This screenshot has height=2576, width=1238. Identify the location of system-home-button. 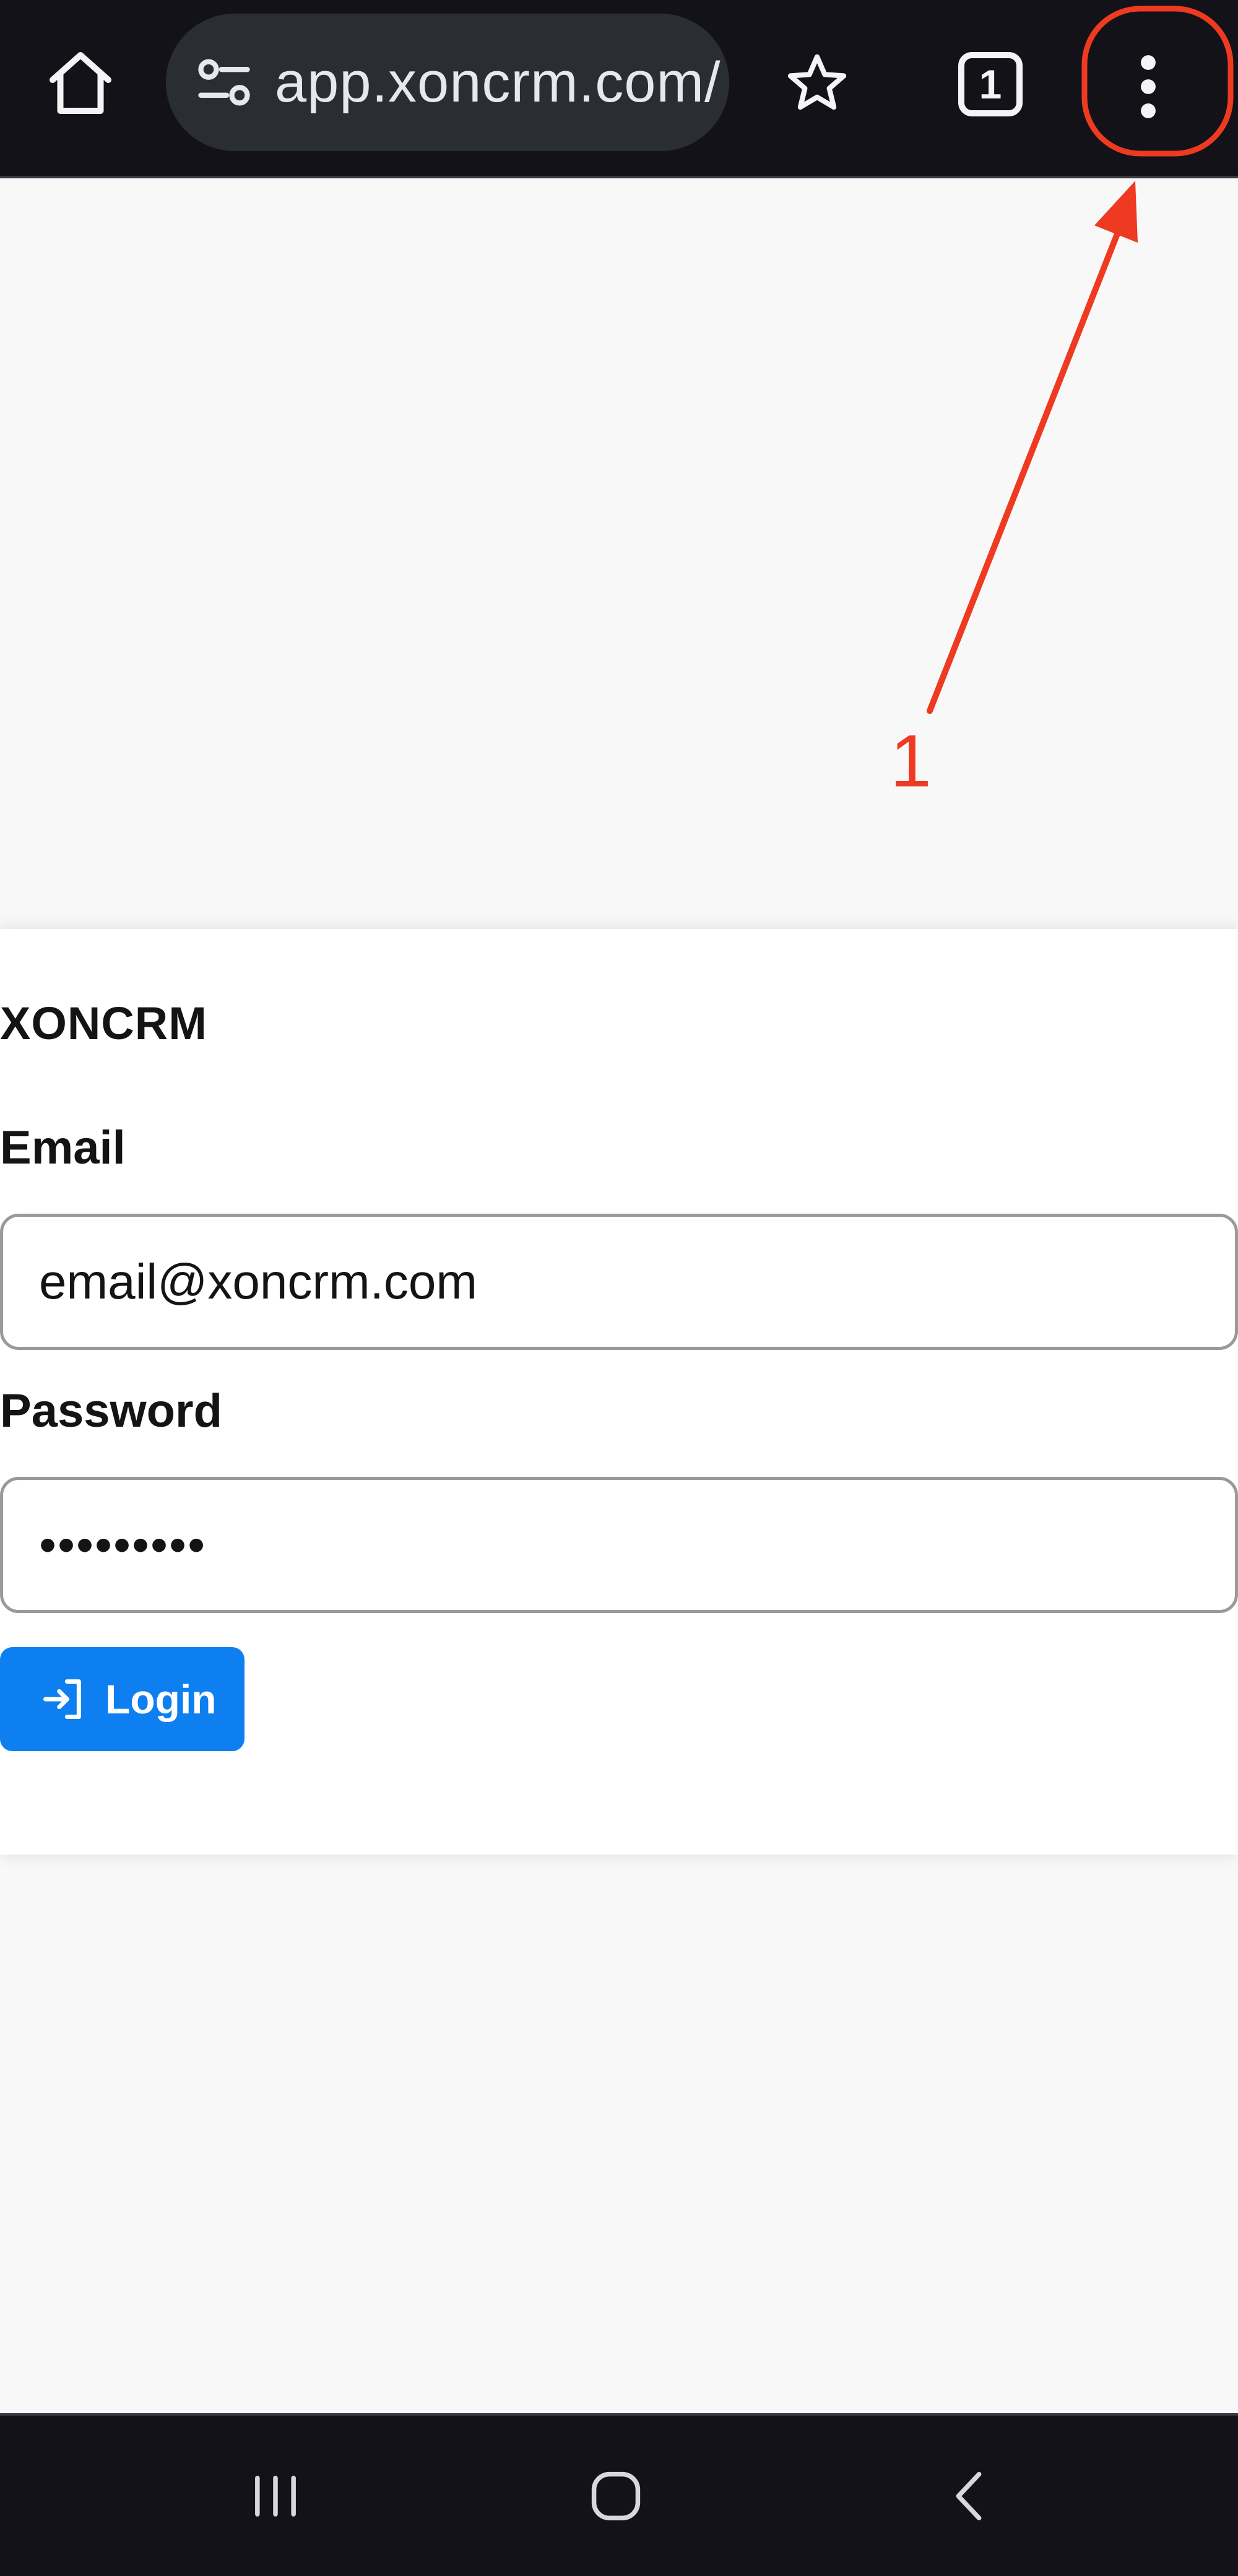
(616, 2496).